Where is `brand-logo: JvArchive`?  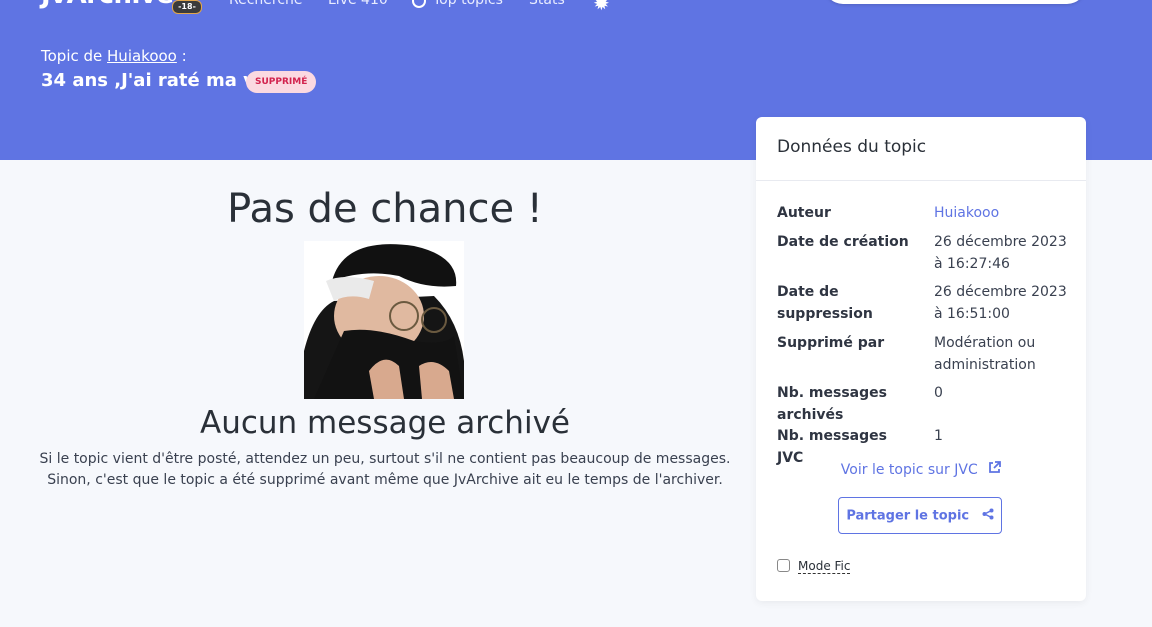 brand-logo: JvArchive is located at coordinates (107, 5).